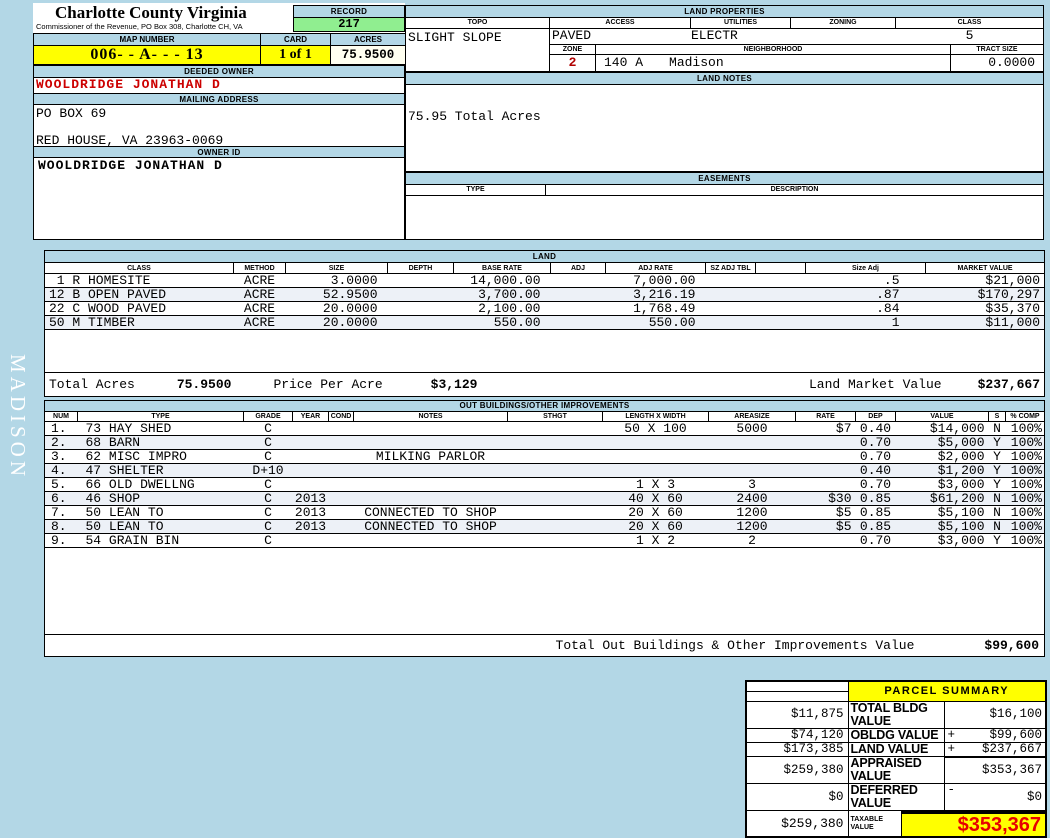 The height and width of the screenshot is (838, 1050). I want to click on ob-value: $3,000, so click(942, 484).